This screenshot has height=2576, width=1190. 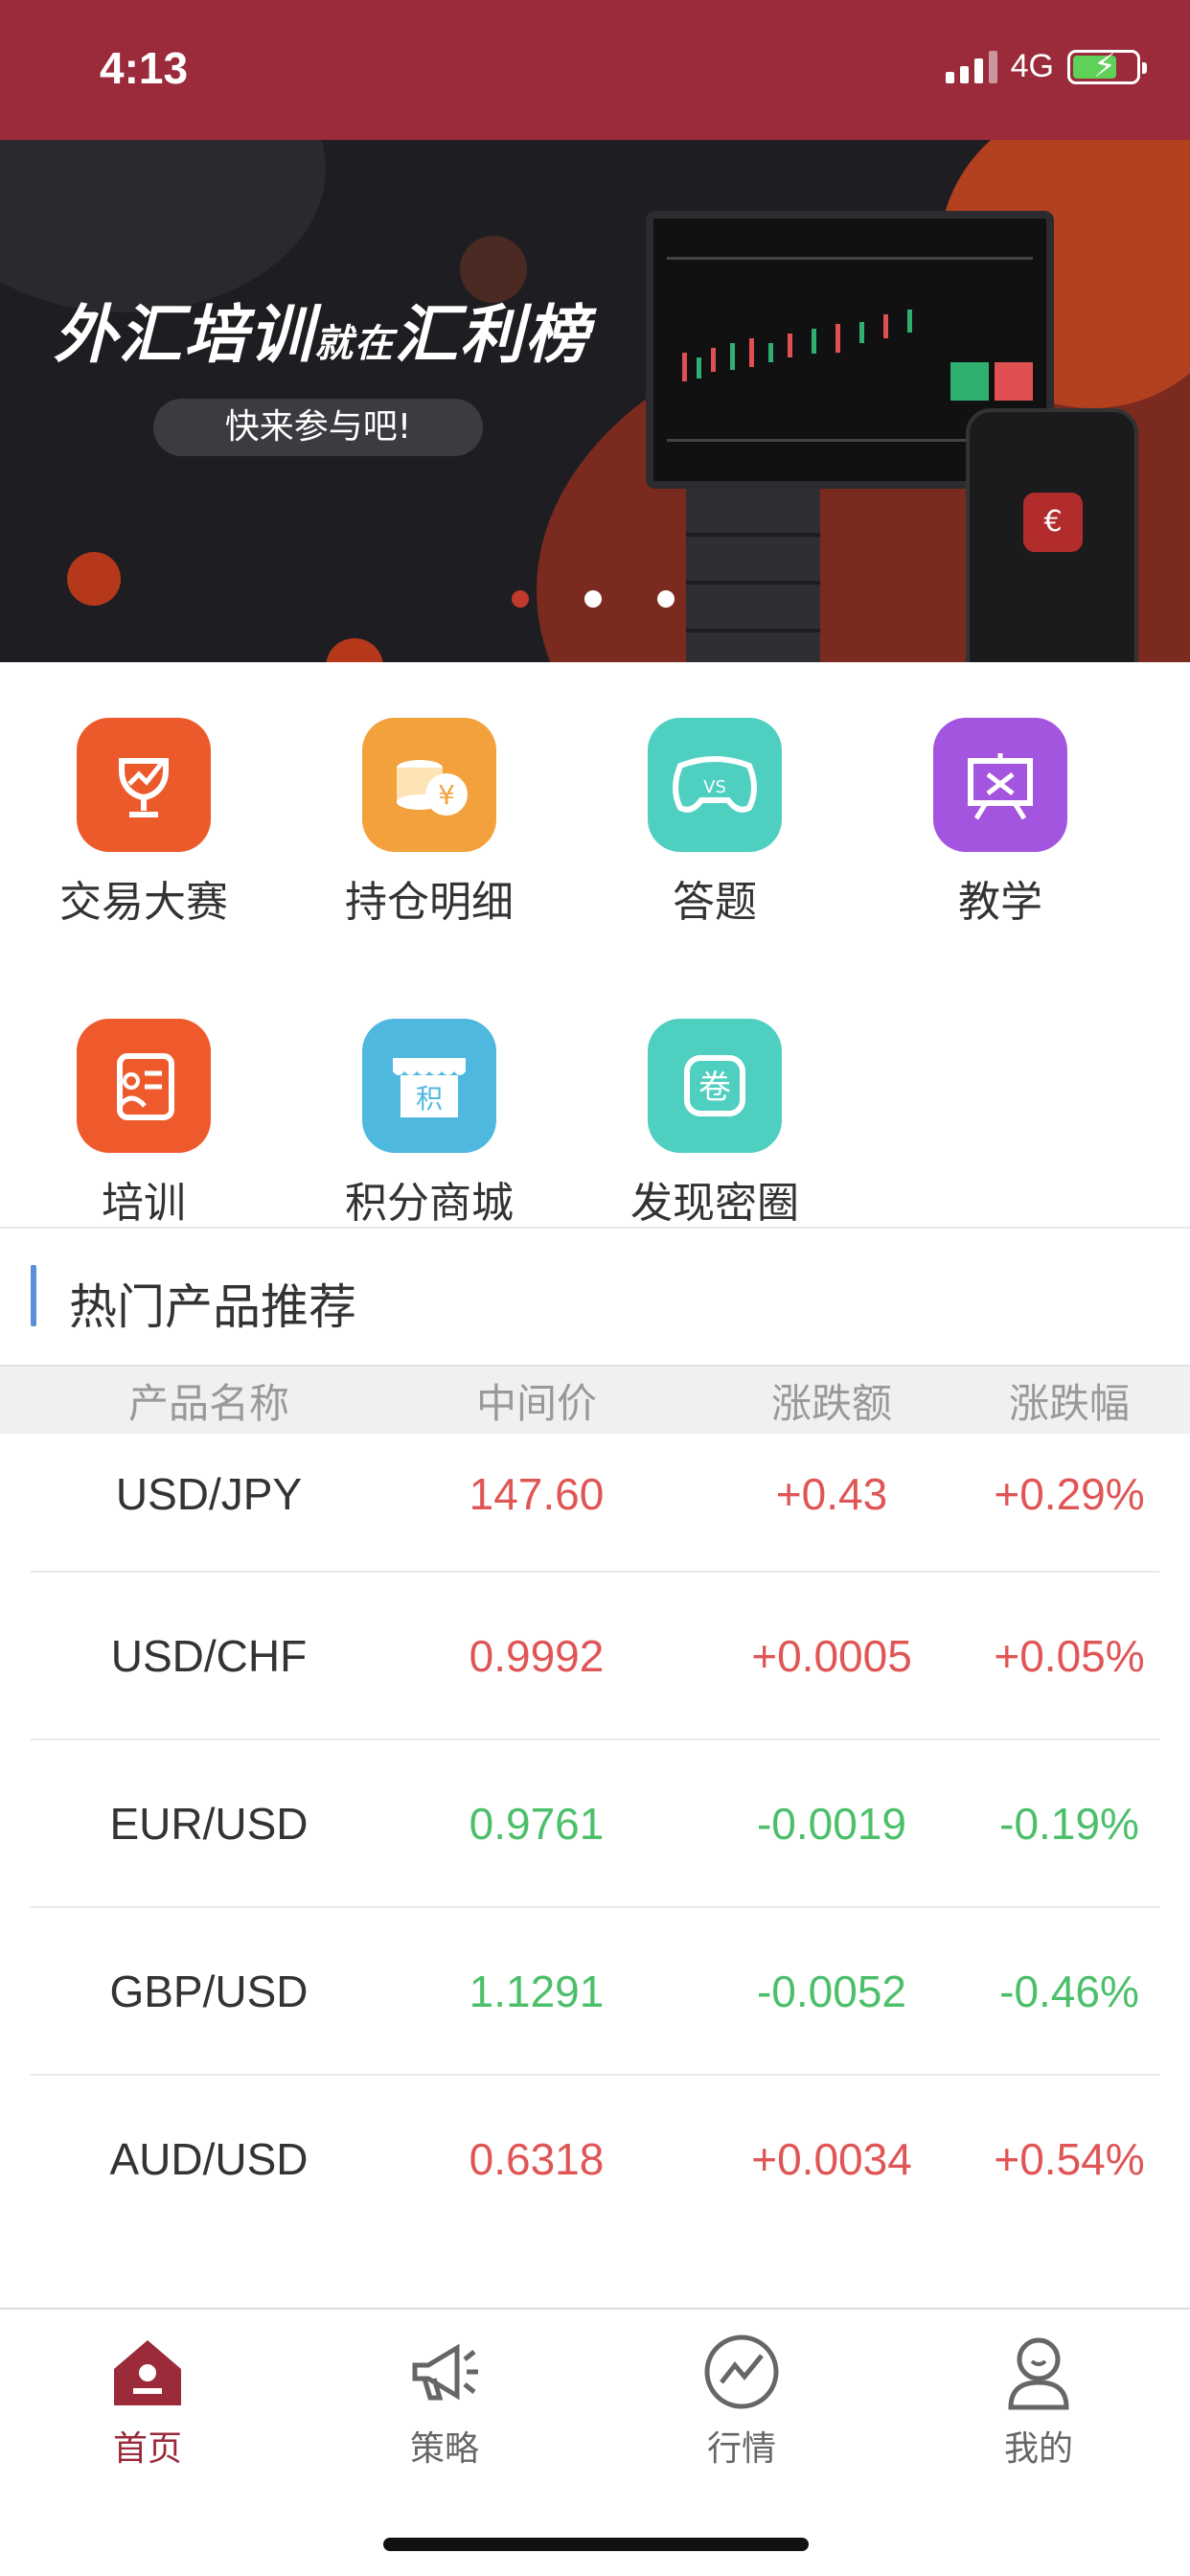 I want to click on menu-item-5: 培训, so click(x=144, y=1124).